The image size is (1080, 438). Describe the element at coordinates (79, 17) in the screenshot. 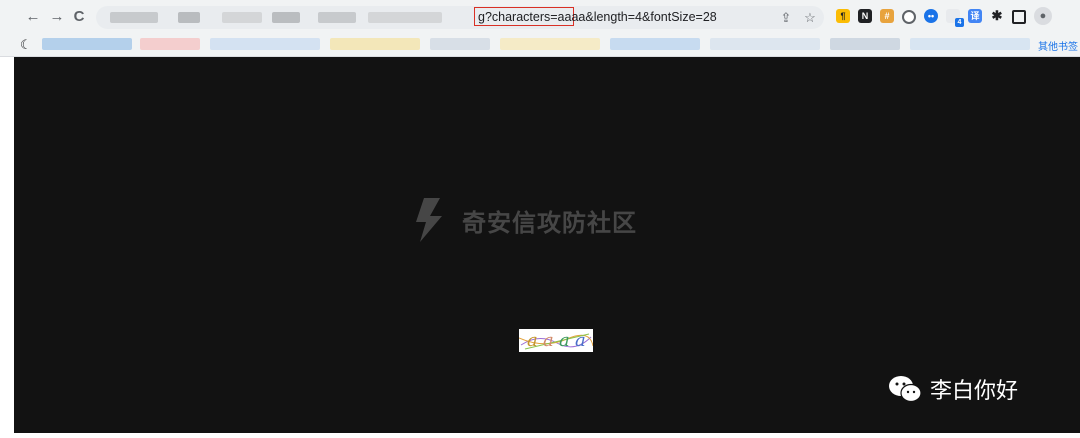

I see `reload-button: C` at that location.